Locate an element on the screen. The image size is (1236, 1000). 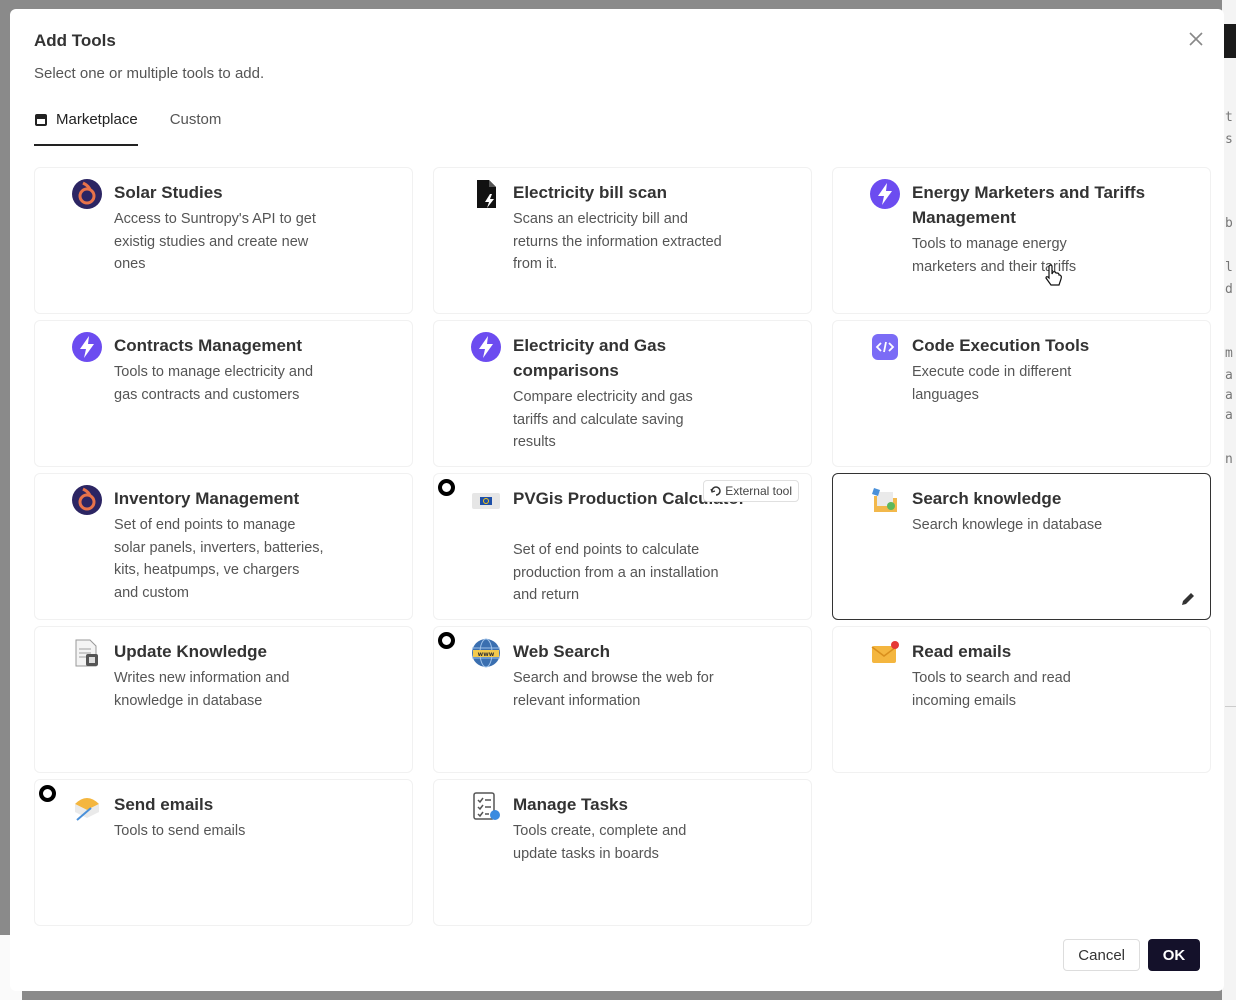
code-icon is located at coordinates (885, 347).